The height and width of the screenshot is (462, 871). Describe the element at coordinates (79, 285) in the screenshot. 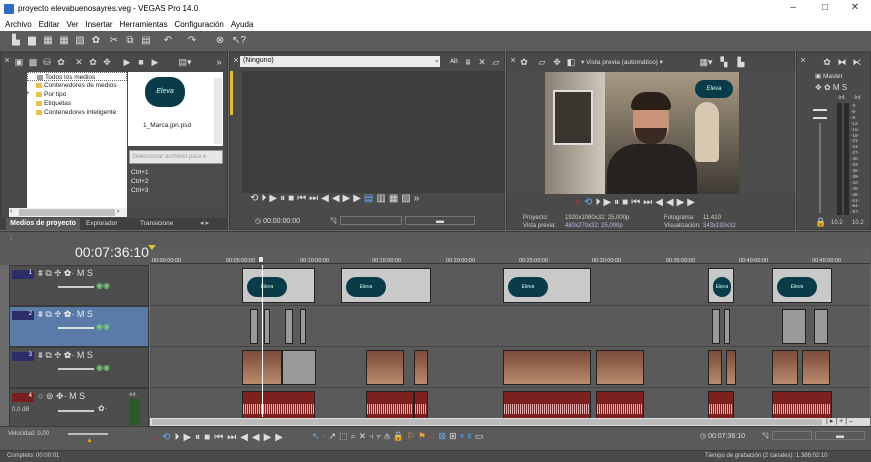

I see `track-header-1: 1 ⩩ ⧉ ✥ ✿· M S ◉◉` at that location.